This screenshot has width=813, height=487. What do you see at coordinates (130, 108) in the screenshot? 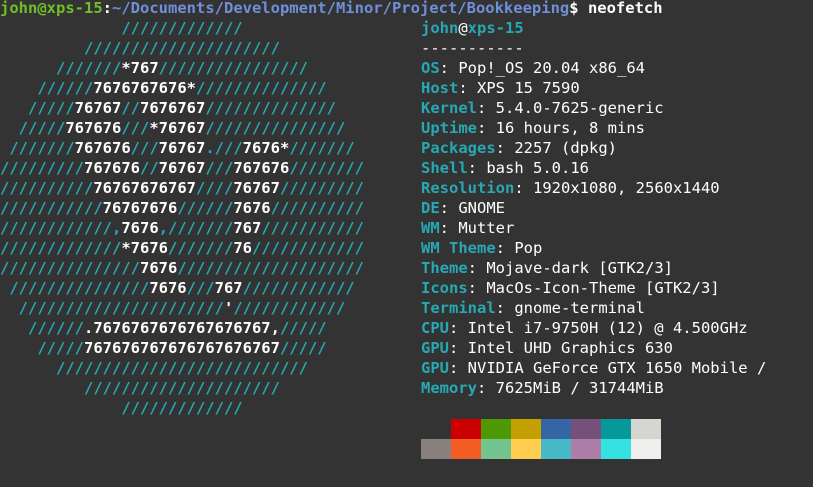
I see `logo-segment: //` at bounding box center [130, 108].